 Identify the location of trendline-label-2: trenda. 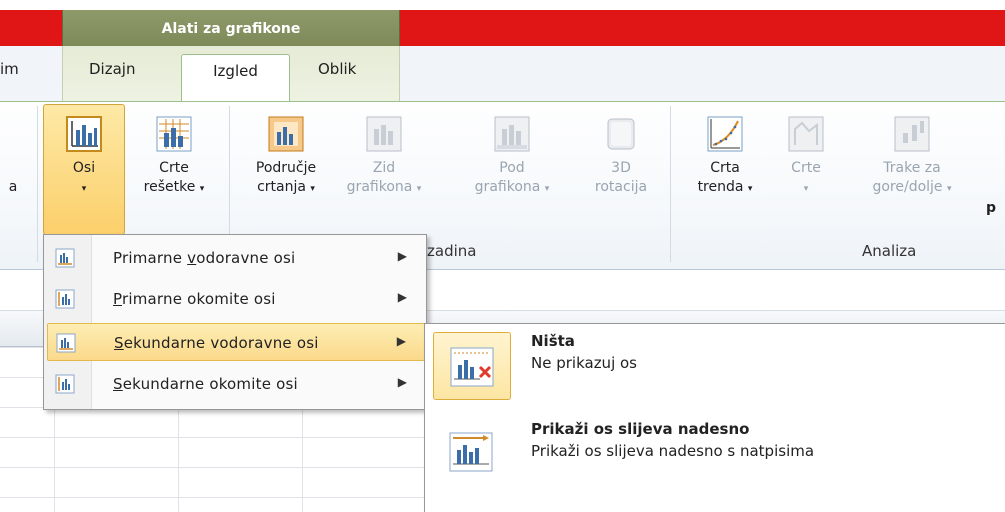
(720, 187).